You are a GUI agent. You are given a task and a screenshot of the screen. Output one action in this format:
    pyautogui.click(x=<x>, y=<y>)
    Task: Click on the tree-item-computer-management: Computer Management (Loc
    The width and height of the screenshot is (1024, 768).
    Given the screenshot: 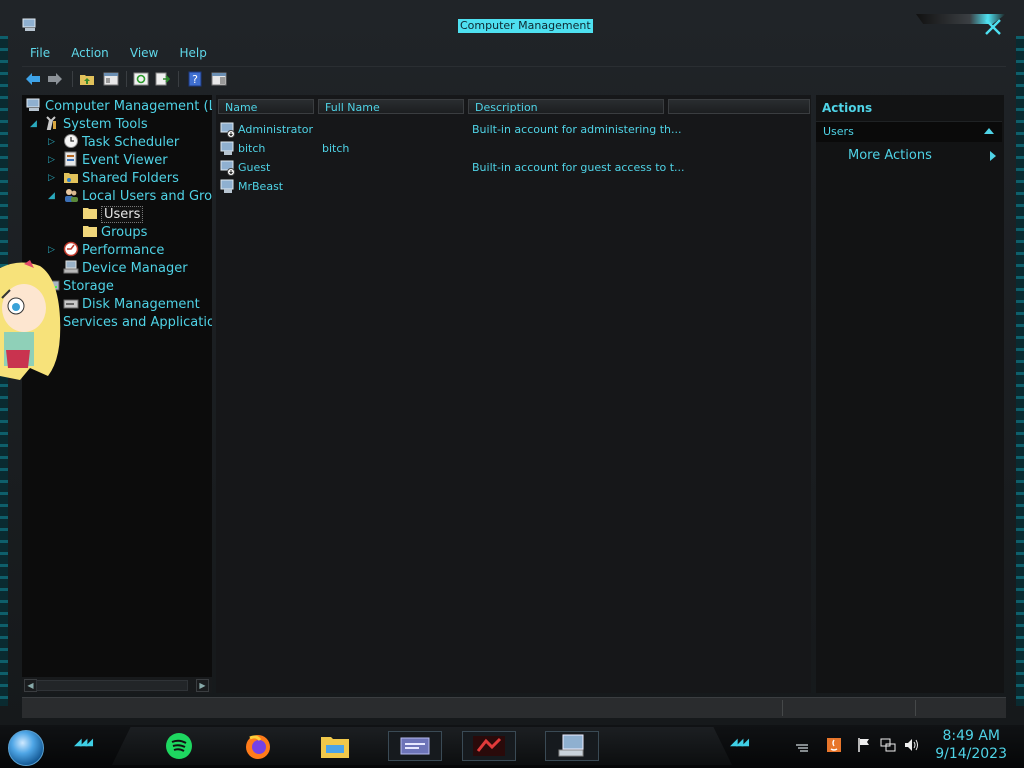 What is the action you would take?
    pyautogui.click(x=119, y=106)
    